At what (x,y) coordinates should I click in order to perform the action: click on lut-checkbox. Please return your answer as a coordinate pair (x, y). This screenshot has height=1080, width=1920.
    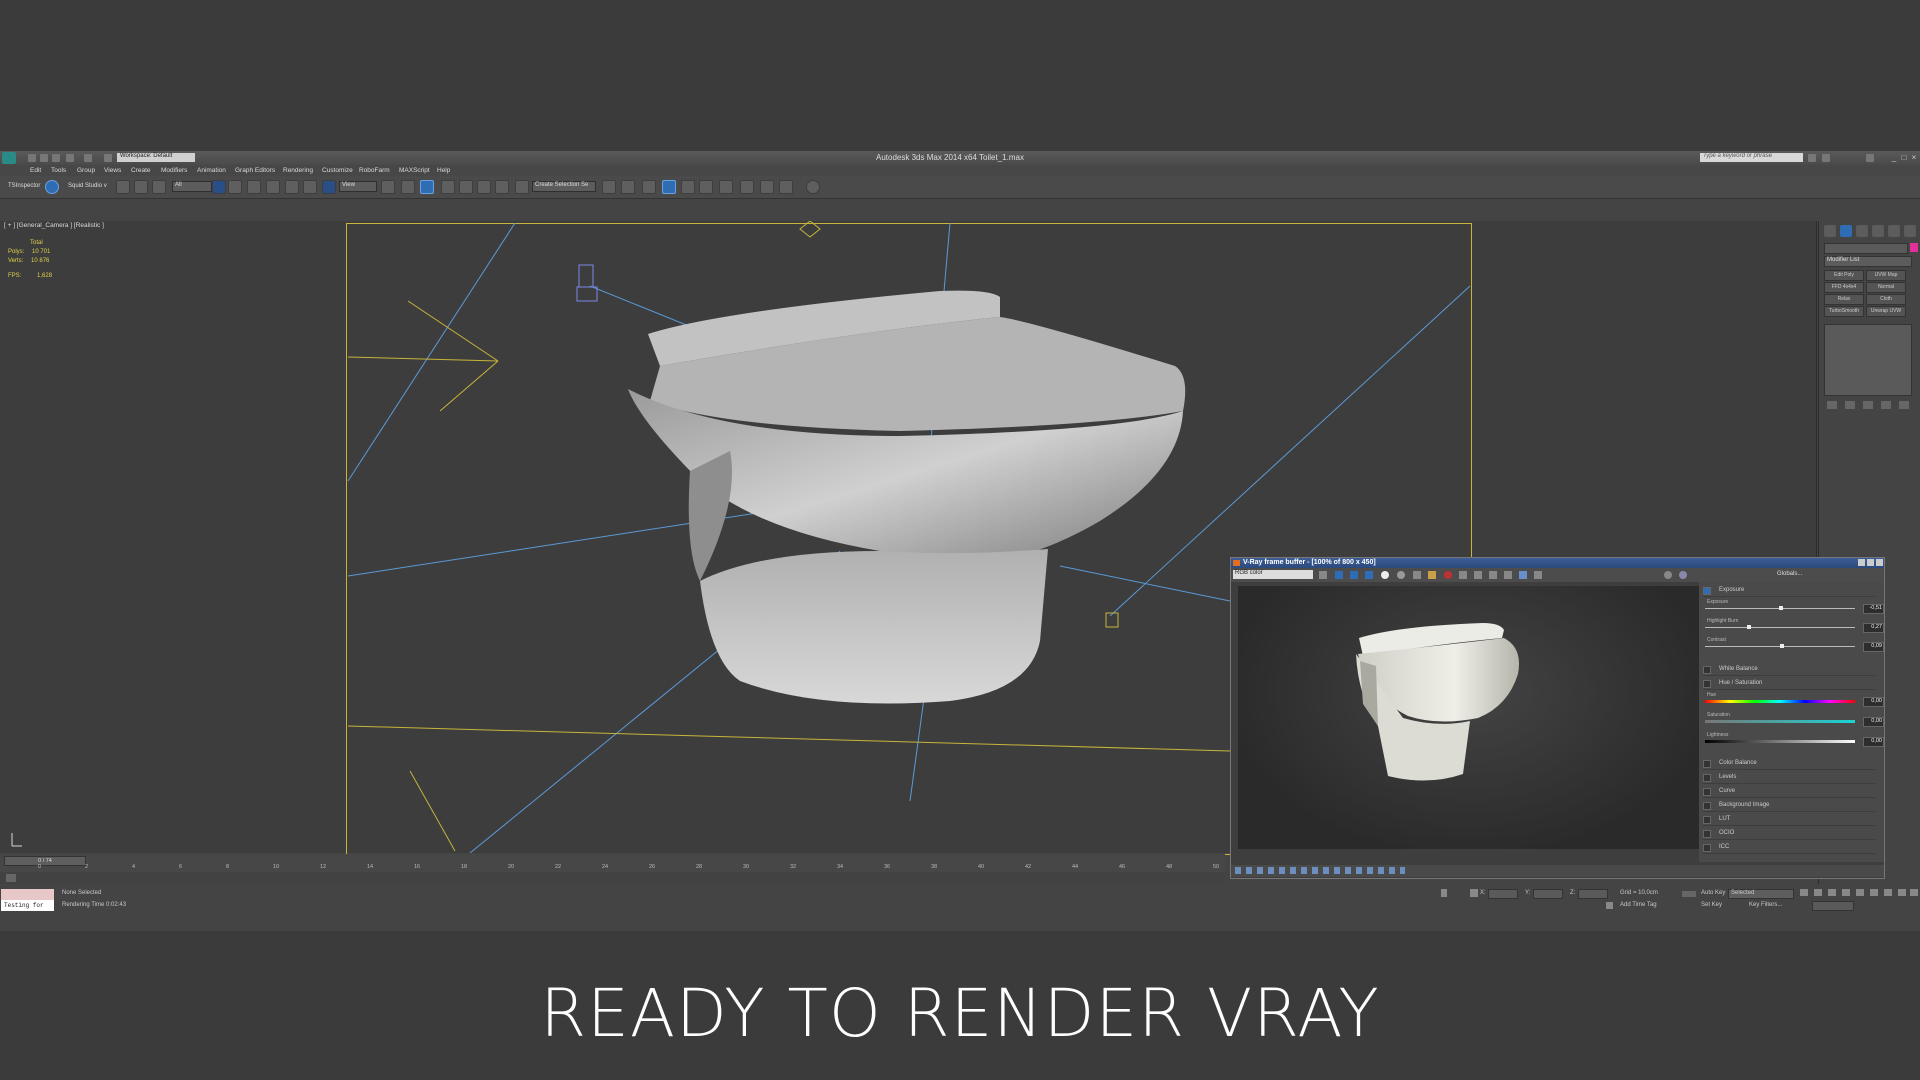
    Looking at the image, I should click on (1707, 820).